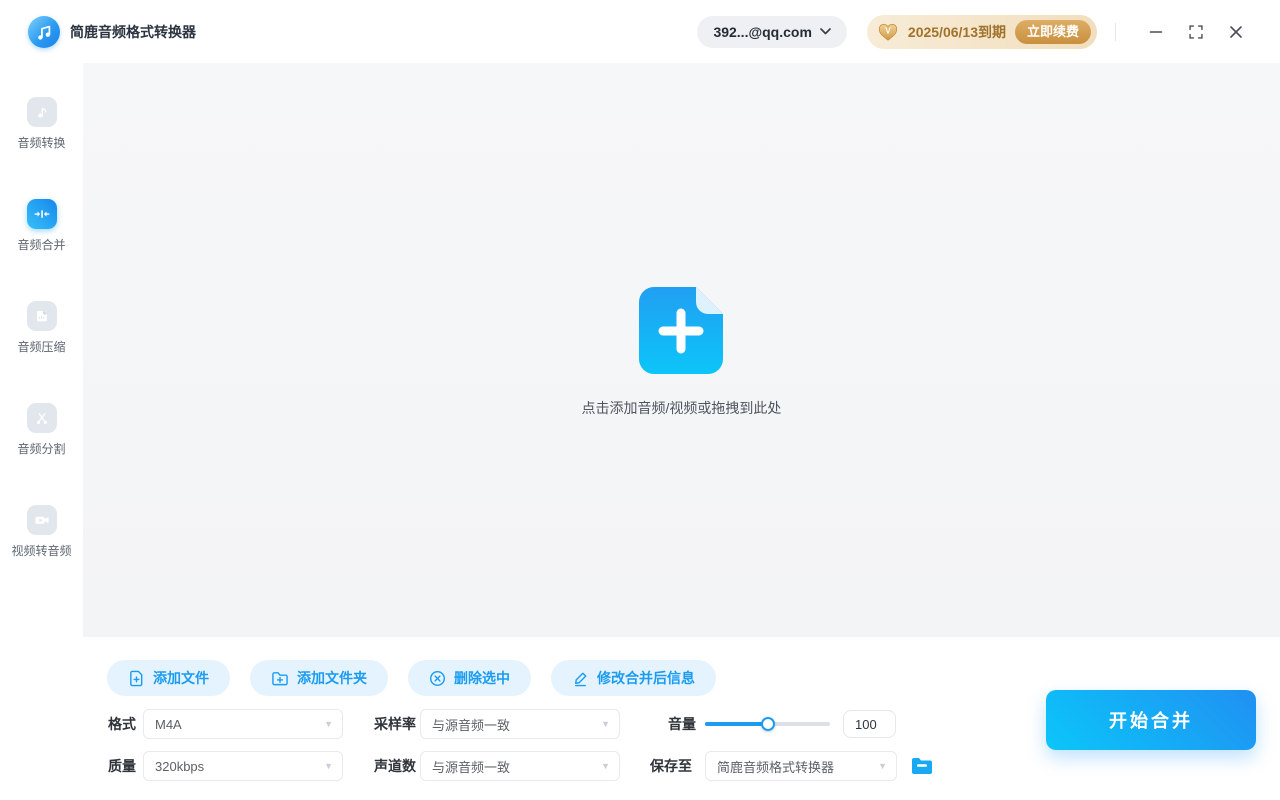  I want to click on quality-label: 质量, so click(122, 766).